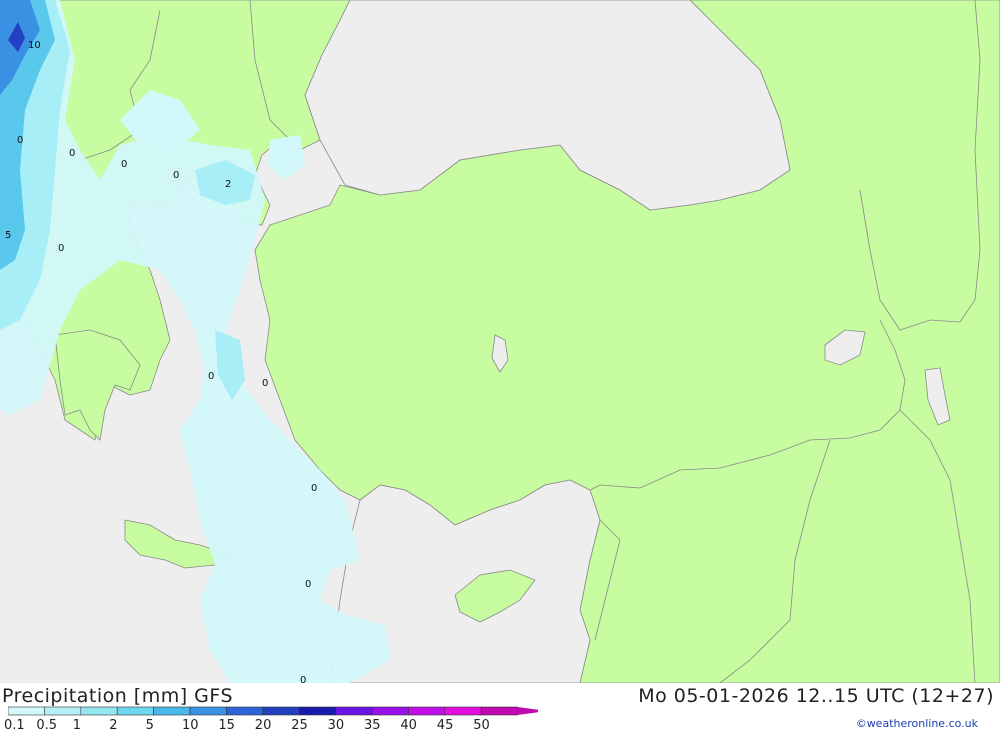 The height and width of the screenshot is (733, 1000). Describe the element at coordinates (263, 725) in the screenshot. I see `legend-label: 20` at that location.